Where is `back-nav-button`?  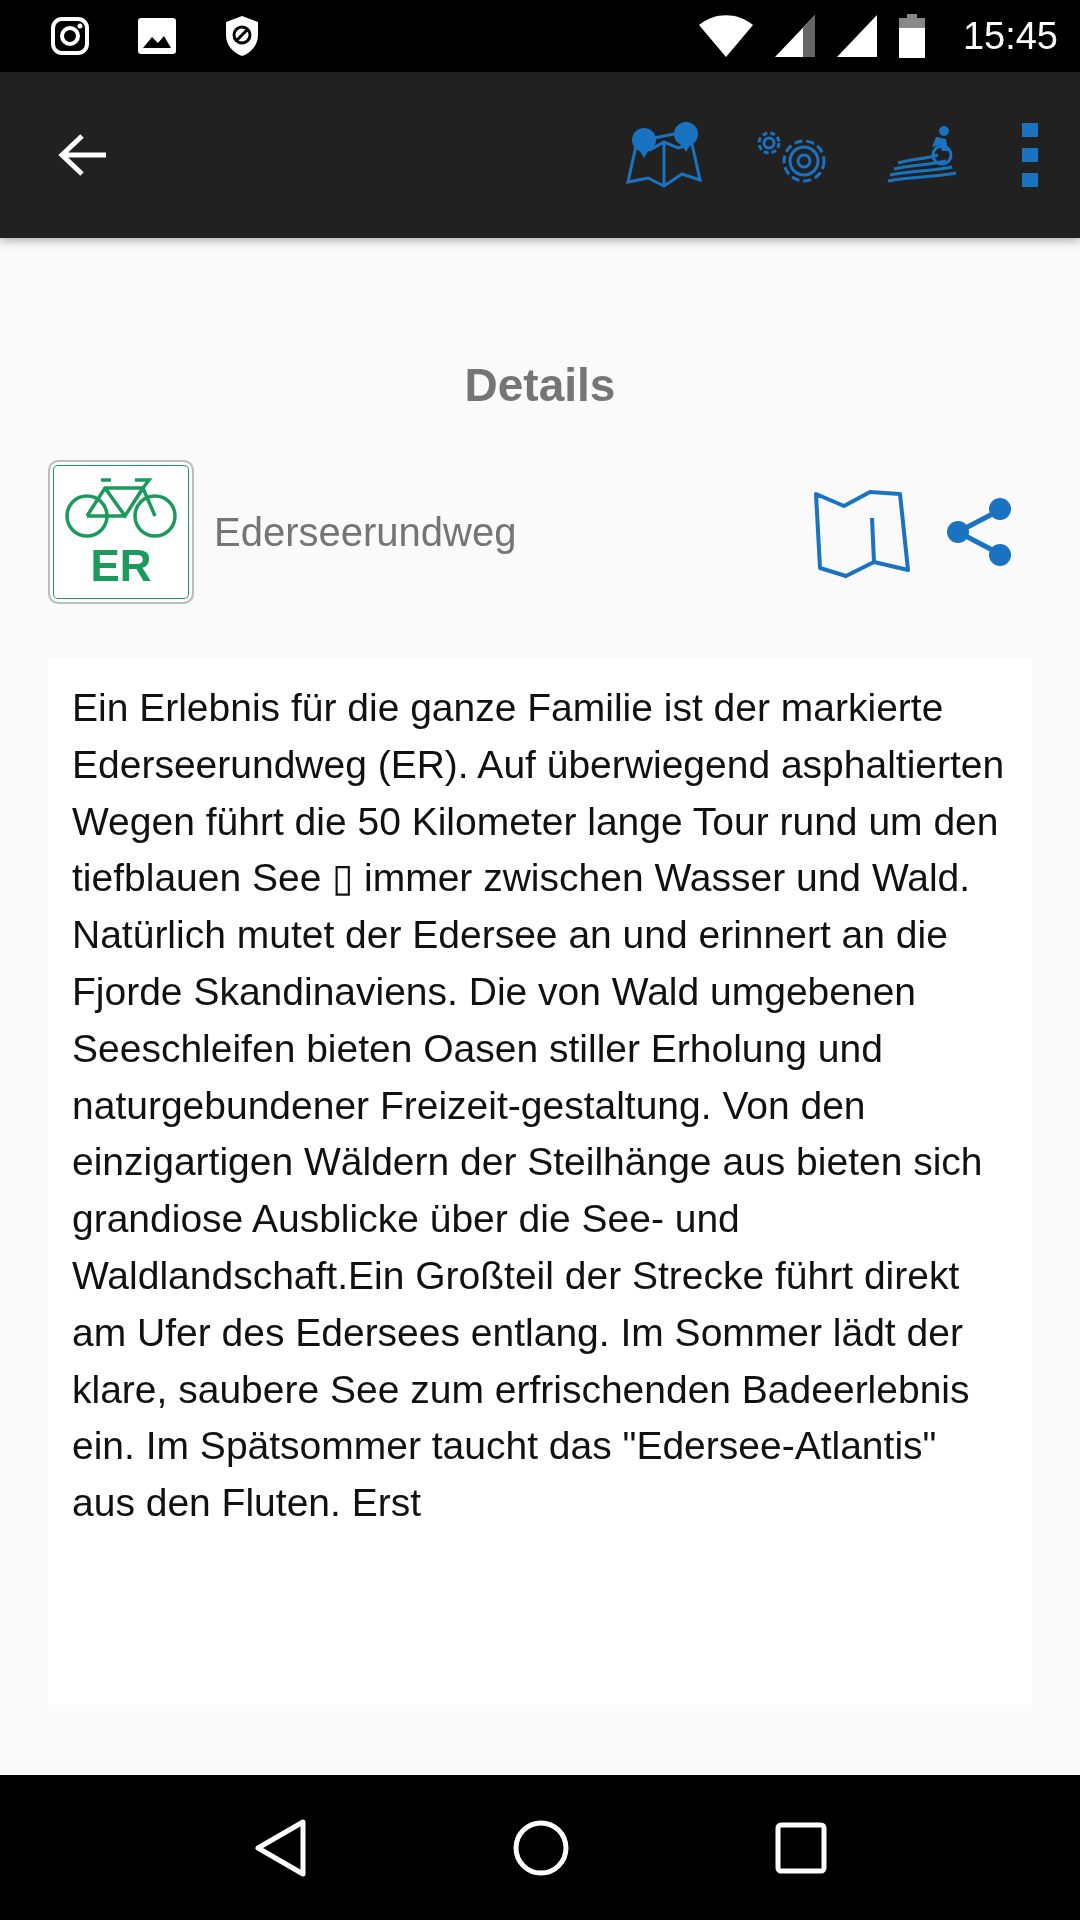 back-nav-button is located at coordinates (279, 1847).